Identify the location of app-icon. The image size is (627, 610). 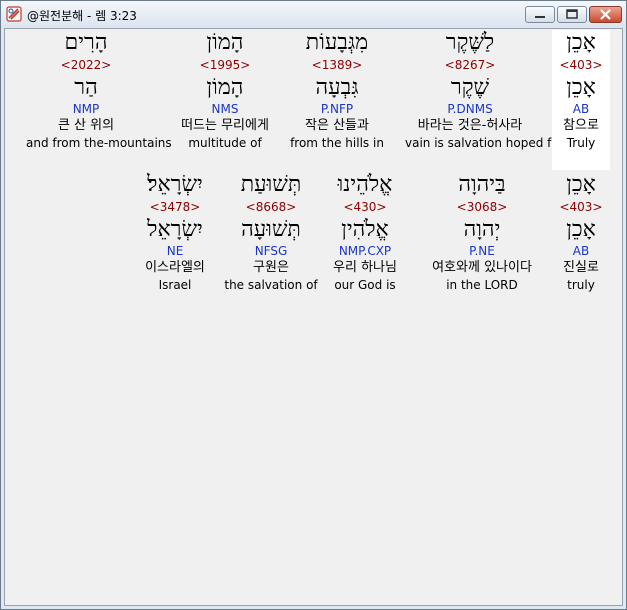
(14, 14).